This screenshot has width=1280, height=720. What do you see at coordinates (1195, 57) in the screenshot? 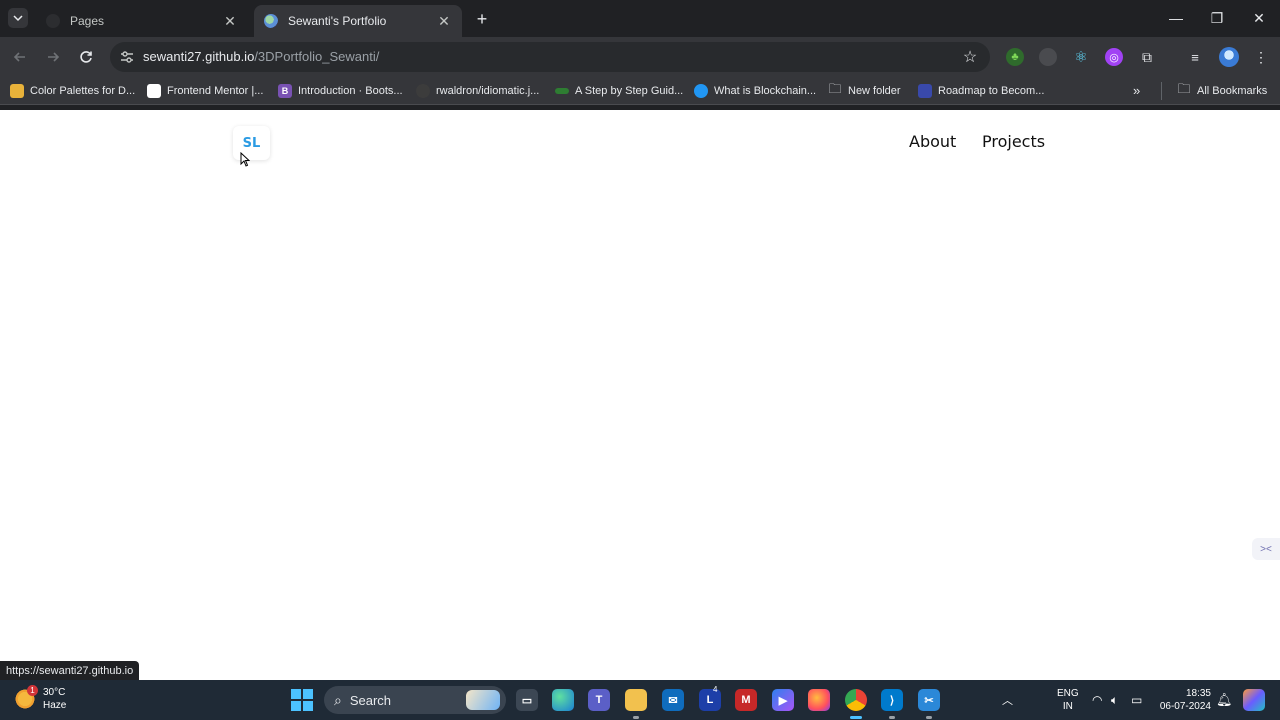
I see `reading-list-icon: ≡` at bounding box center [1195, 57].